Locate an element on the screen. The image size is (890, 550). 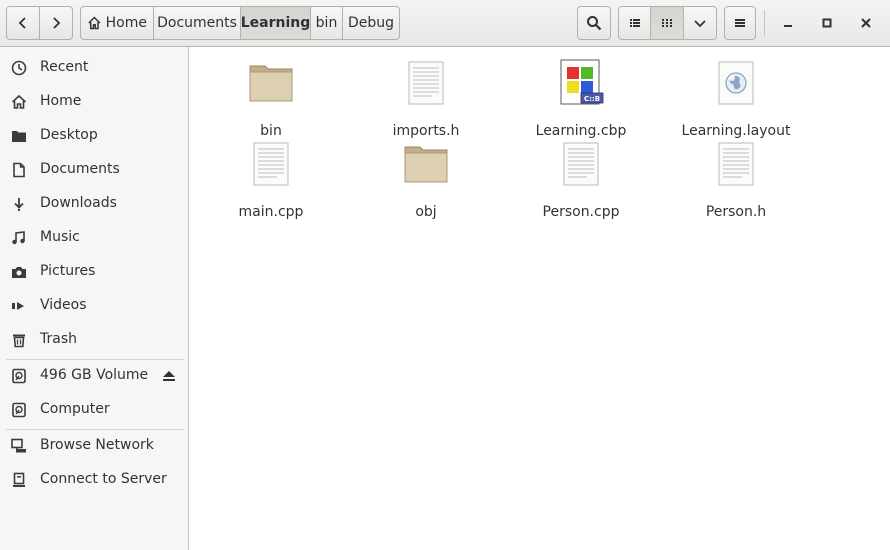
sidebar-item-label: Browse Network is located at coordinates (97, 445).